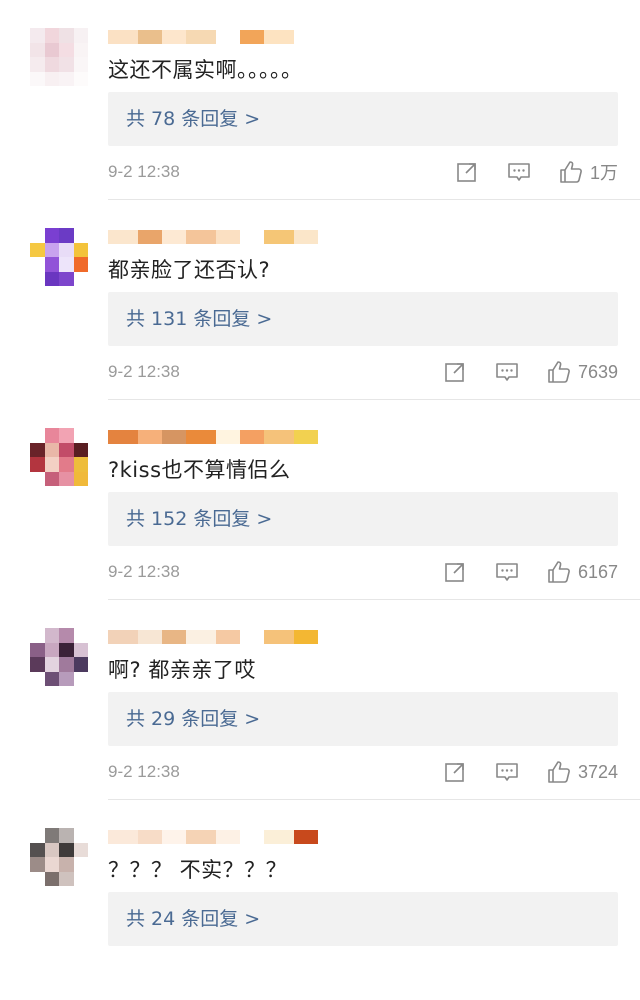 The height and width of the screenshot is (1000, 640). I want to click on view-replies-button: 共 24 条回复 >, so click(363, 919).